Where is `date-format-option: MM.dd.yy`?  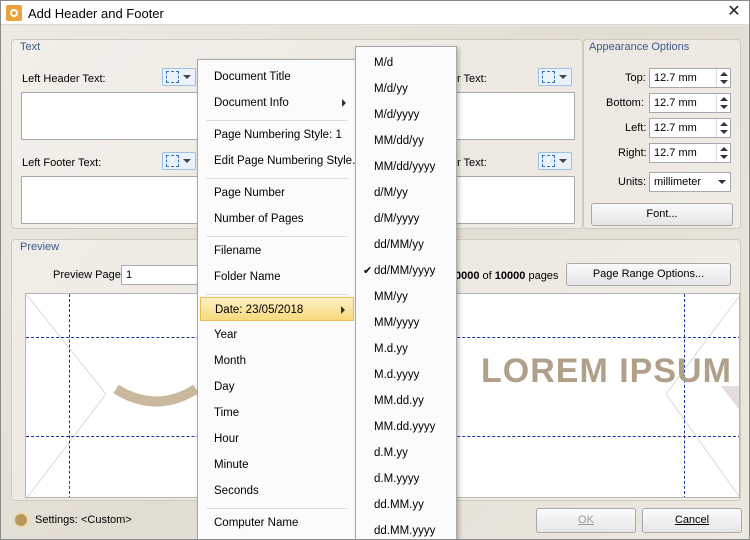 date-format-option: MM.dd.yy is located at coordinates (406, 401).